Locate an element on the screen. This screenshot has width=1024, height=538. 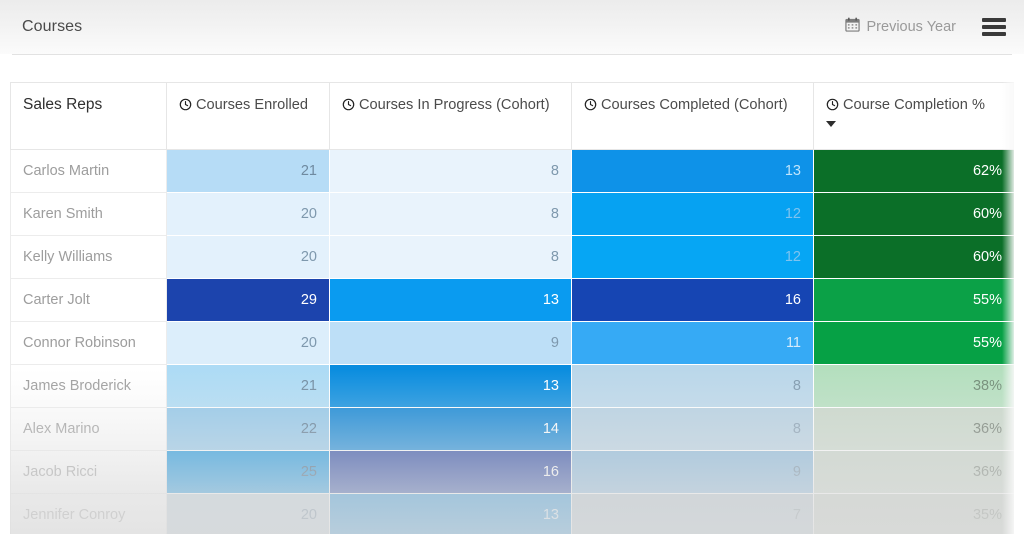
cell-sales-rep: Connor Robinson is located at coordinates (88, 343).